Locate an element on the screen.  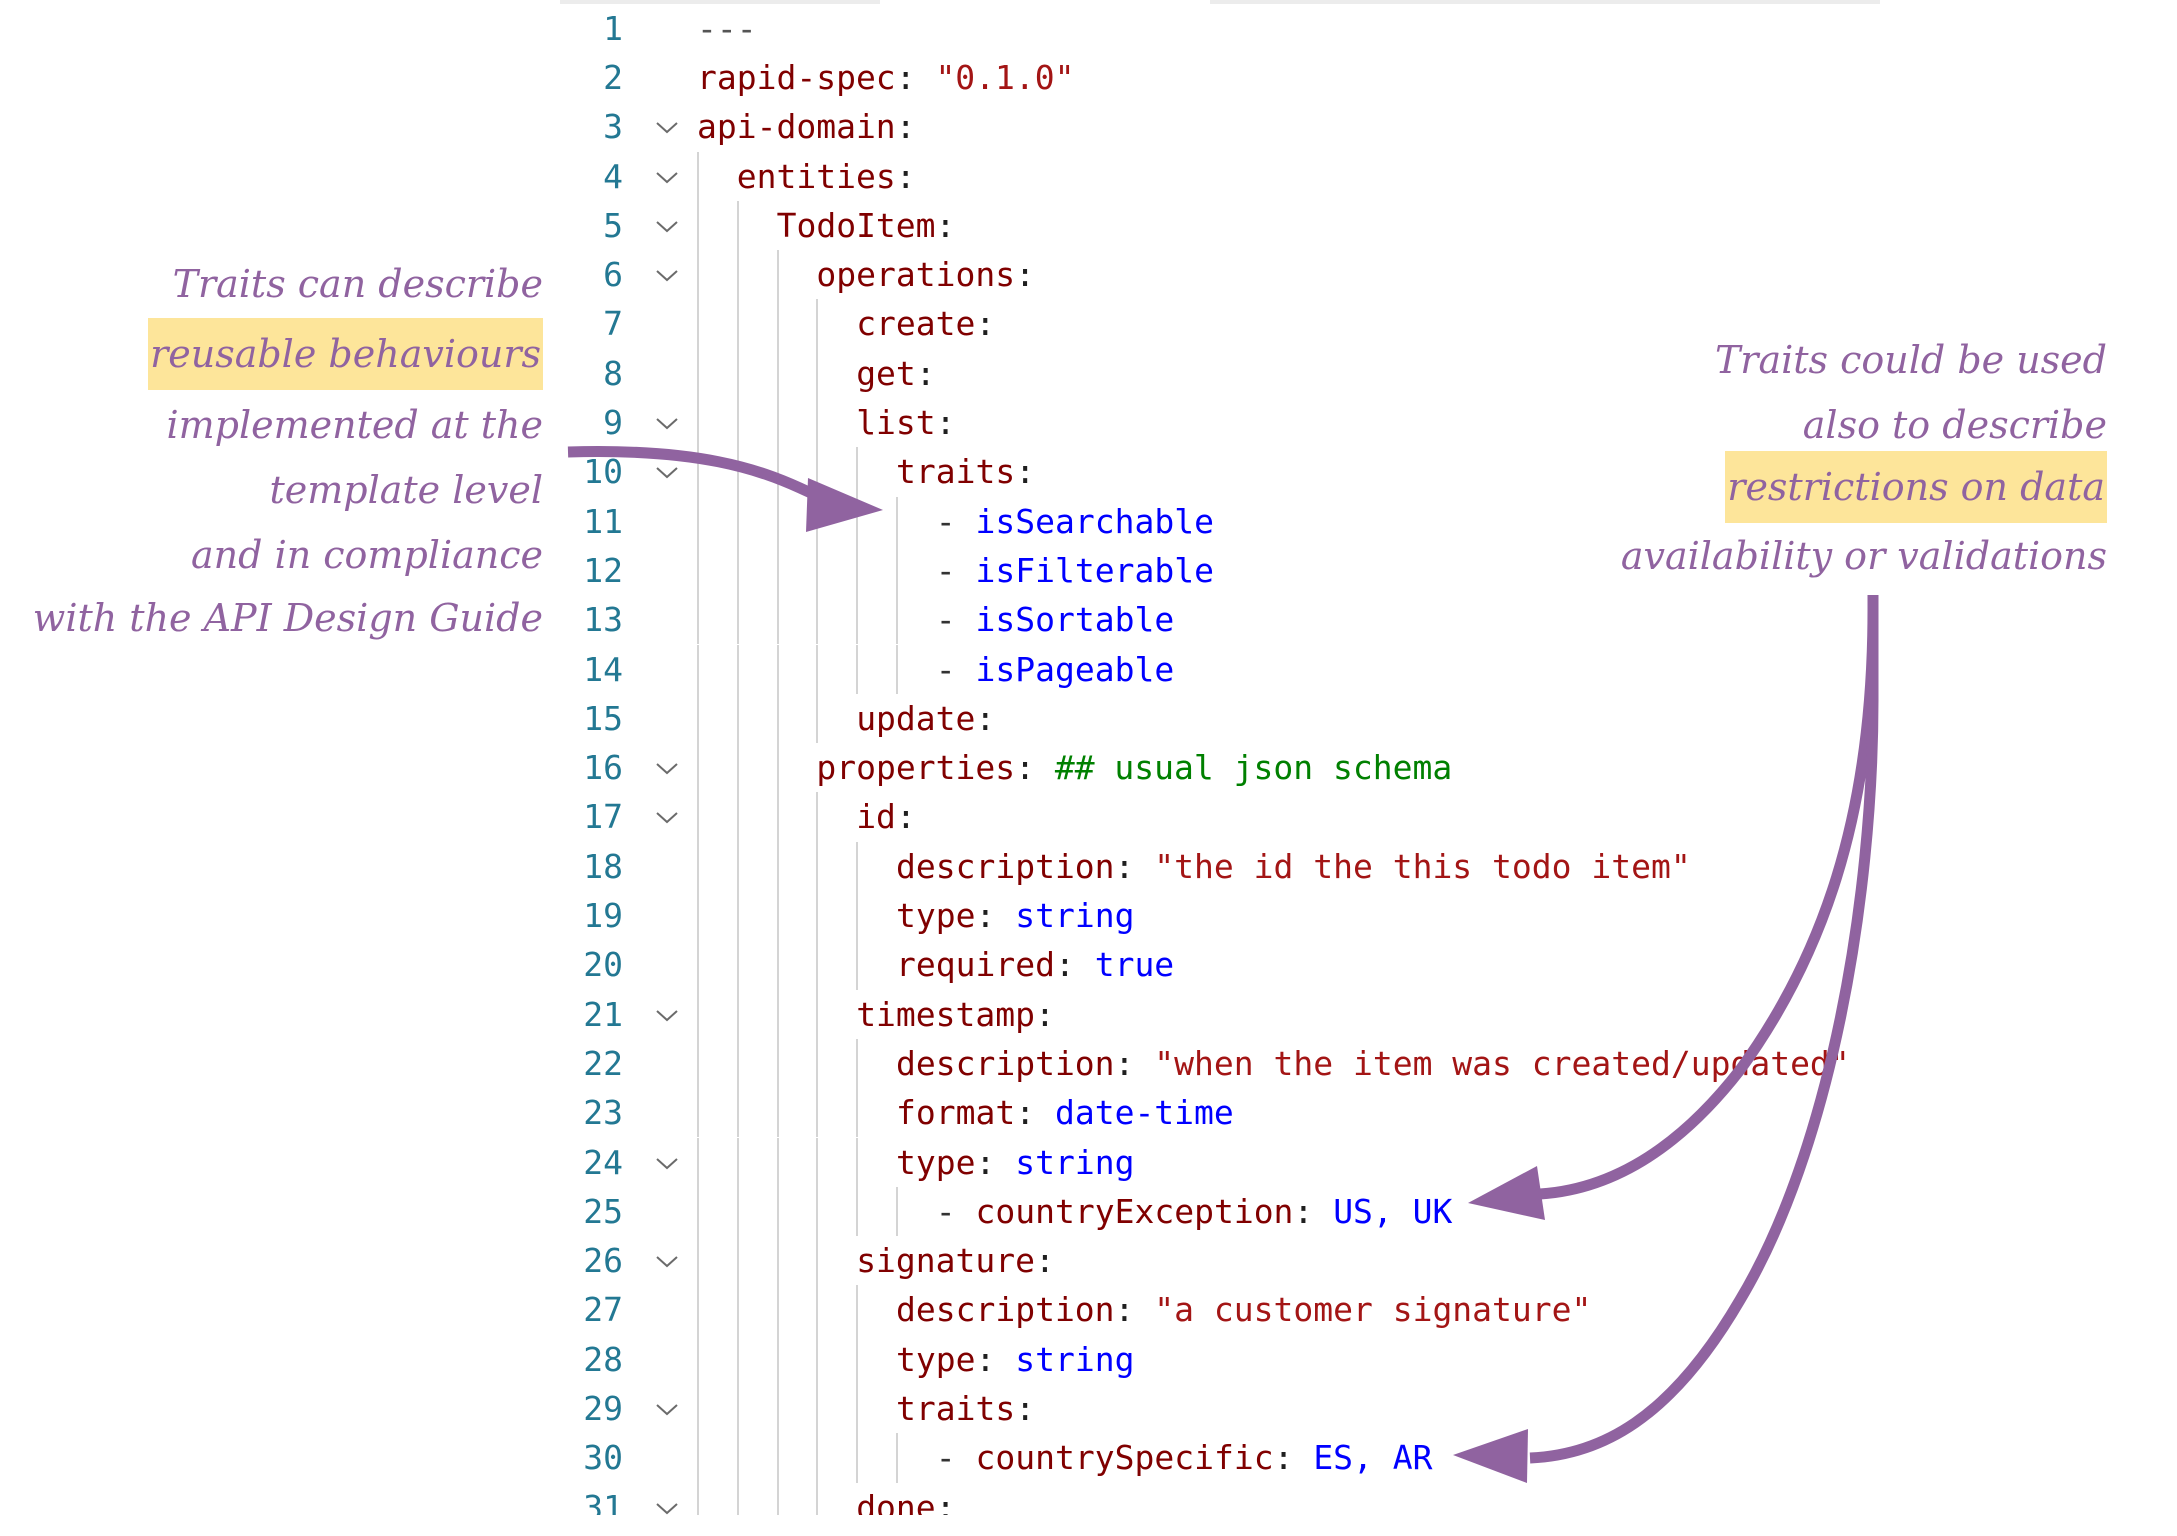
annotation-text: implemented at the is located at coordinates (354, 425).